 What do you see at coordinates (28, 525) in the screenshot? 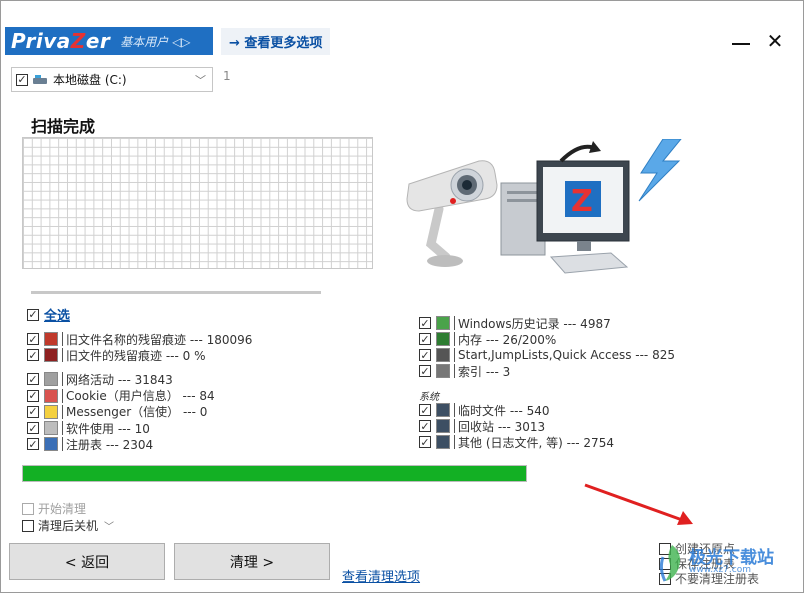
I see `shutdown-after-checkbox` at bounding box center [28, 525].